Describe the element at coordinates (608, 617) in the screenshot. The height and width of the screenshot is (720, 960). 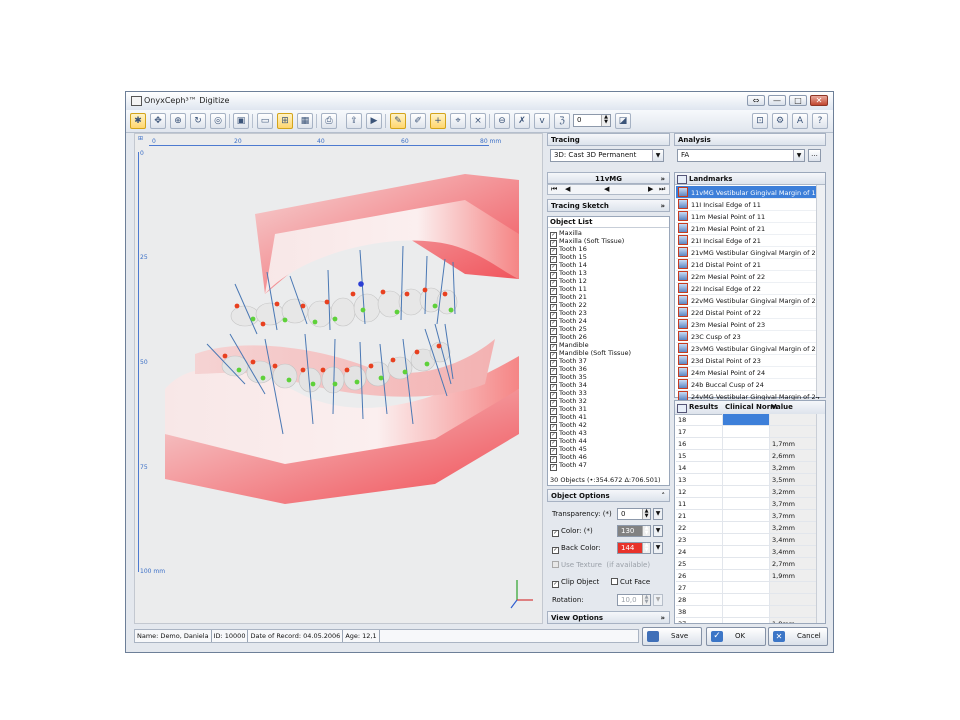
I see `view-options-header: View Options»` at that location.